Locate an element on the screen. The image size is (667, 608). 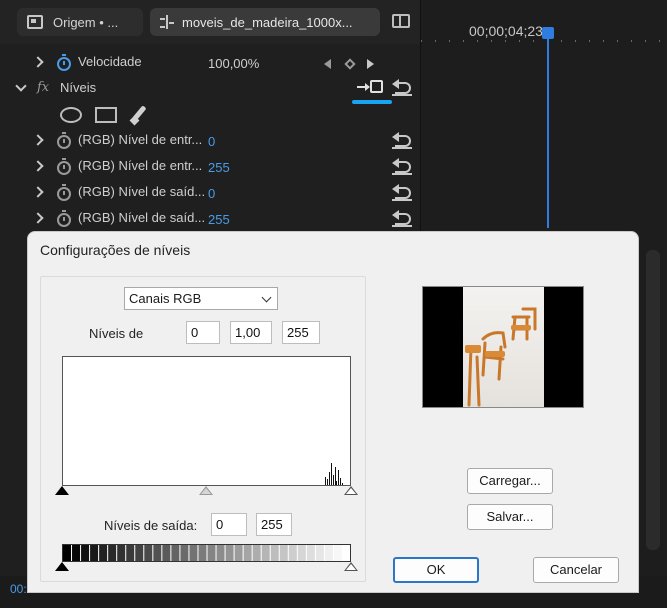
input-gamma-field: 1,00 is located at coordinates (251, 332).